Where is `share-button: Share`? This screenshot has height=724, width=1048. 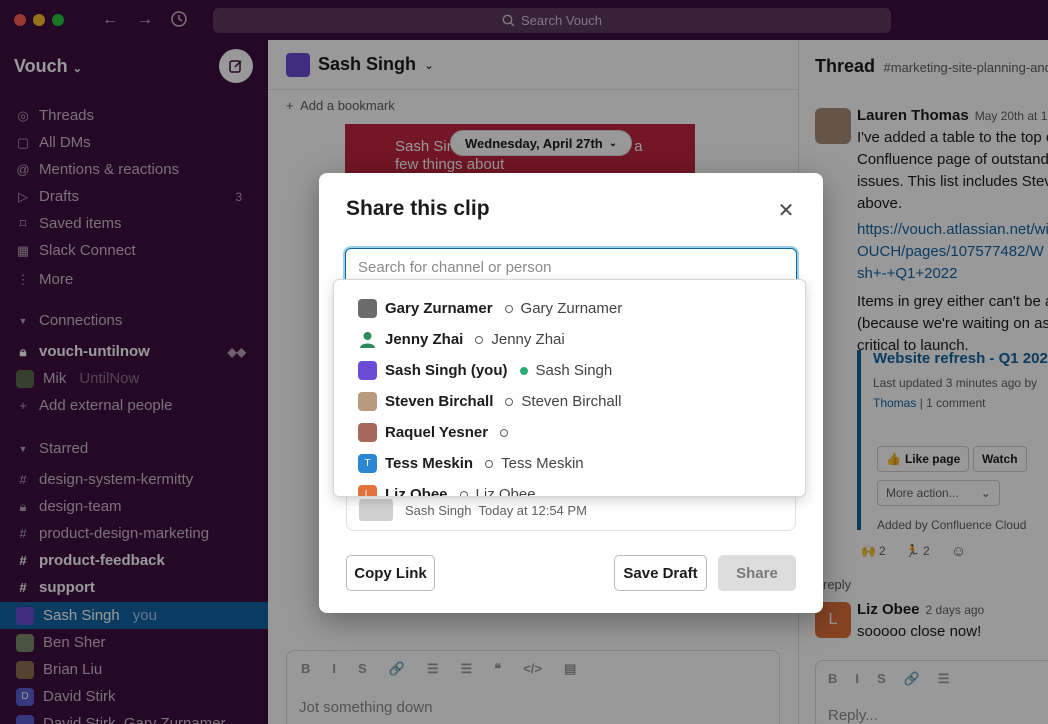
share-button: Share is located at coordinates (757, 573).